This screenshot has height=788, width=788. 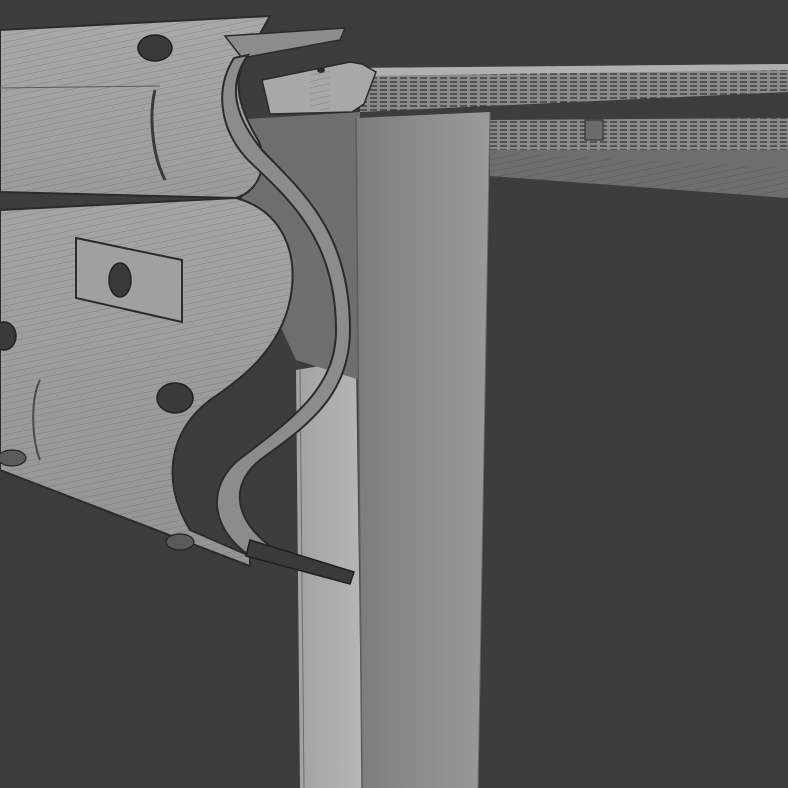 I want to click on main-post, so click(x=423, y=449).